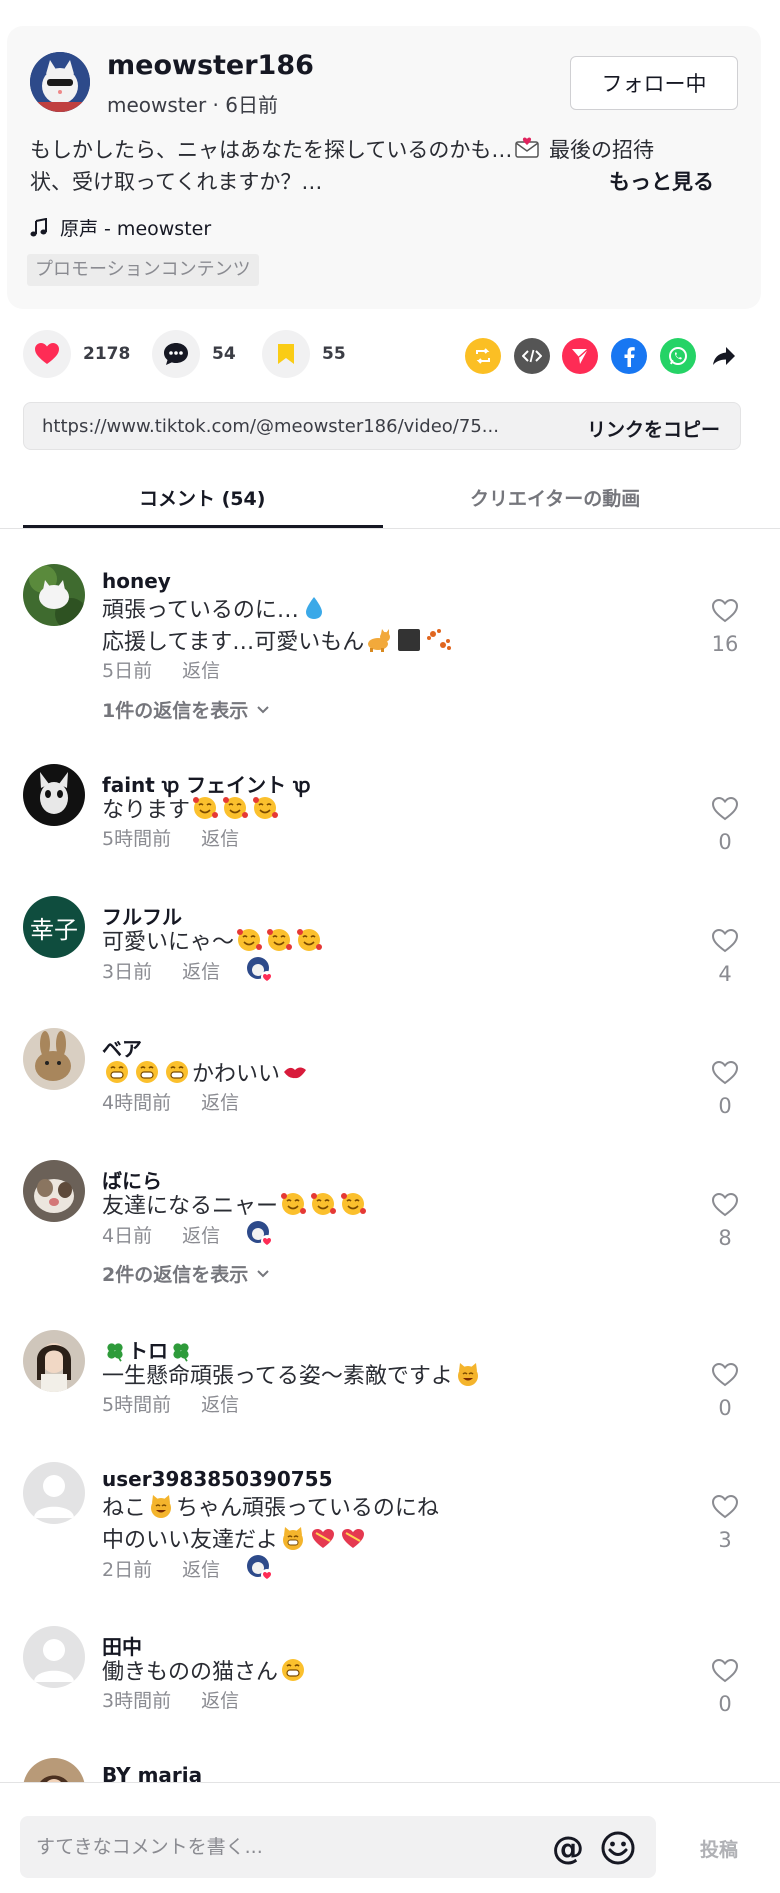 The image size is (780, 1893). I want to click on paw-prints-emoji-icon, so click(439, 639).